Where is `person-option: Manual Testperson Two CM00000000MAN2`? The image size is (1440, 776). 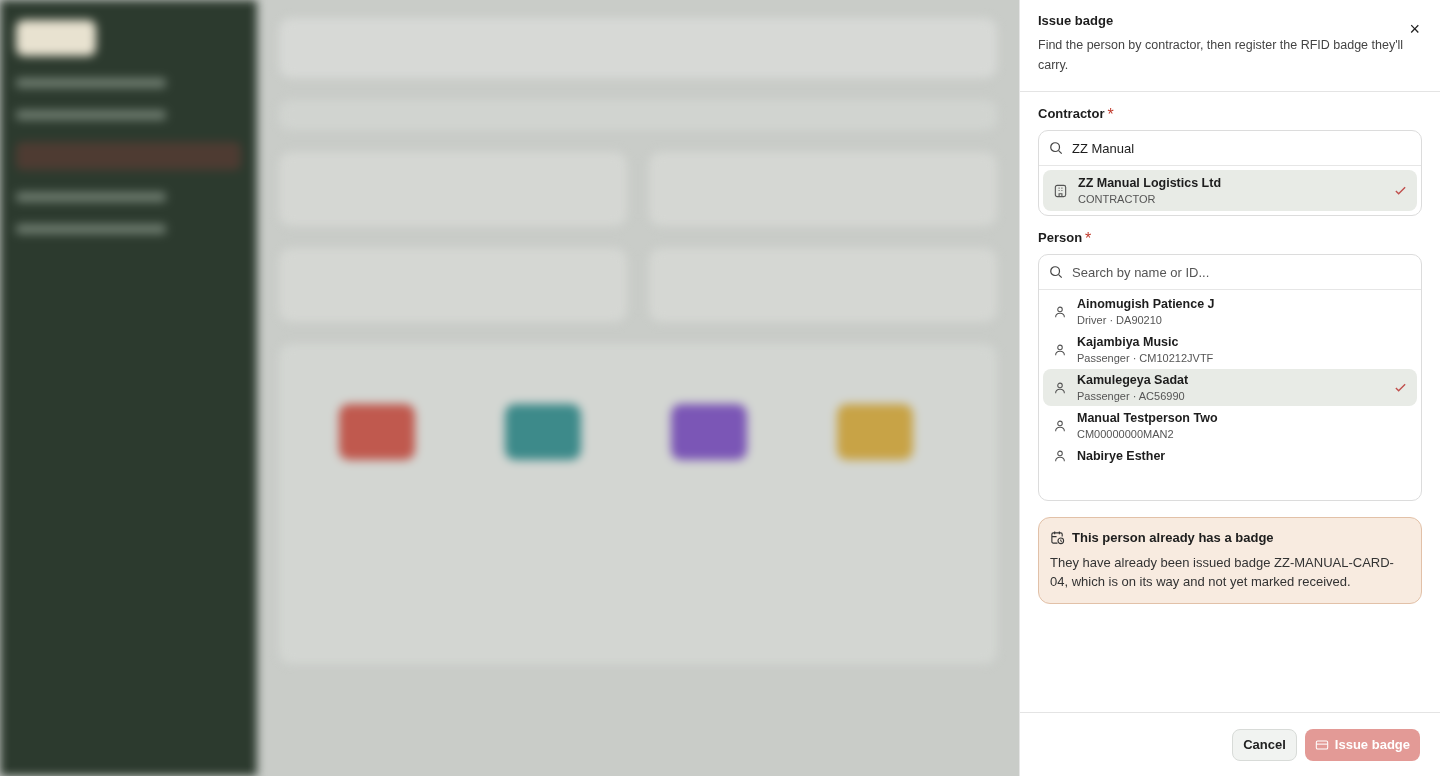
person-option: Manual Testperson Two CM00000000MAN2 is located at coordinates (1230, 425).